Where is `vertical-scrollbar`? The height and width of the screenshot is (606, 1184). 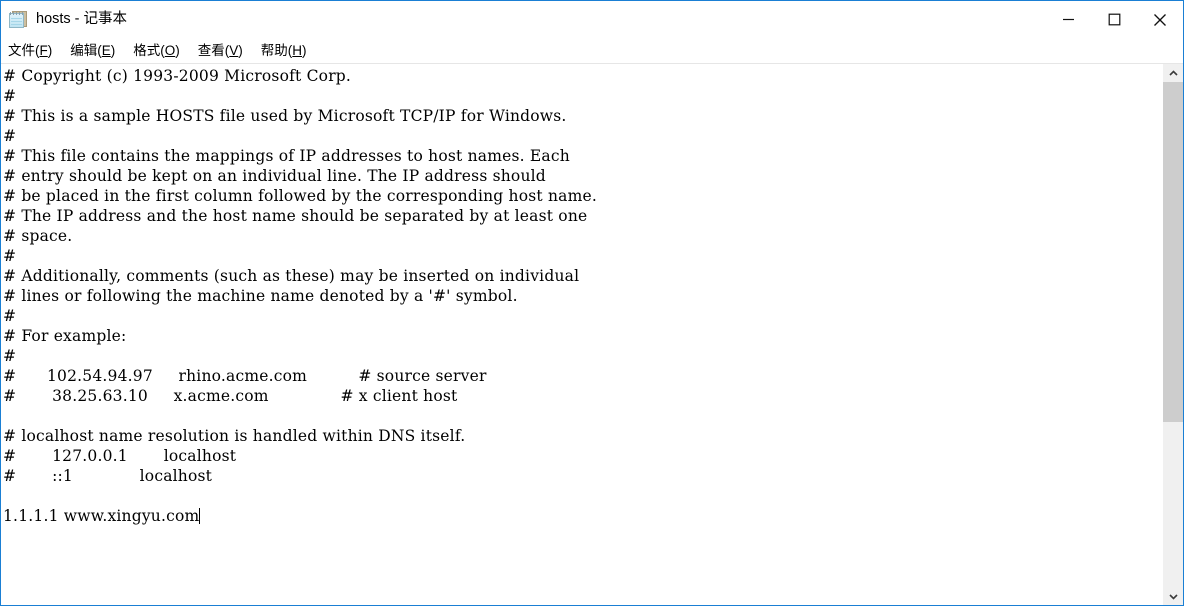 vertical-scrollbar is located at coordinates (1173, 334).